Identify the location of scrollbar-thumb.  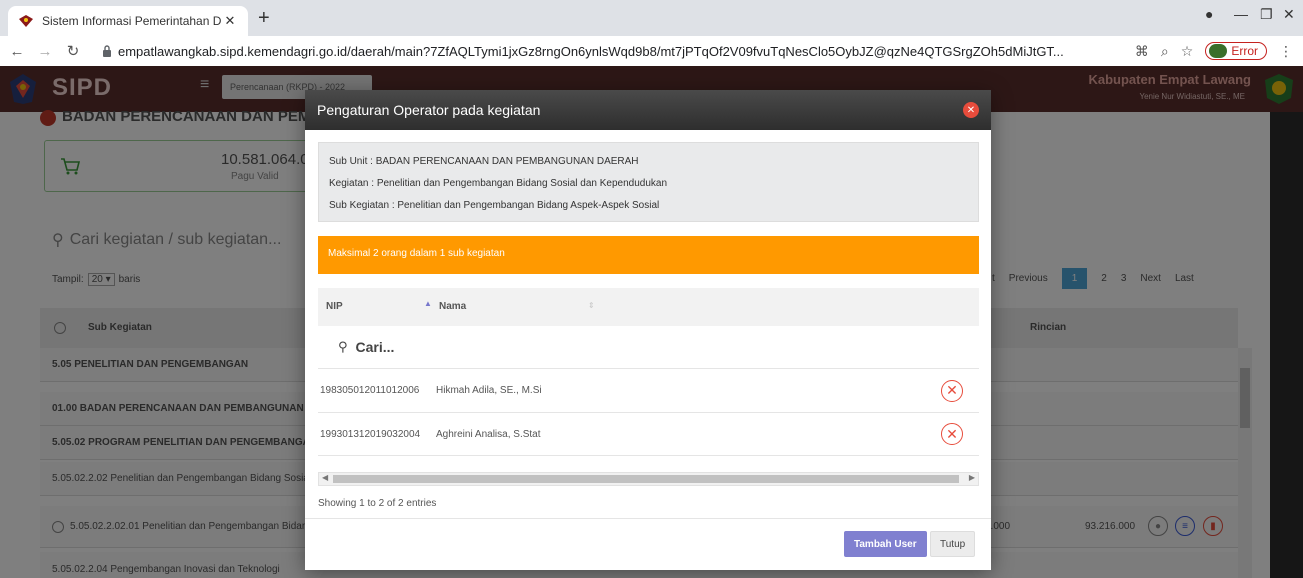
(646, 479).